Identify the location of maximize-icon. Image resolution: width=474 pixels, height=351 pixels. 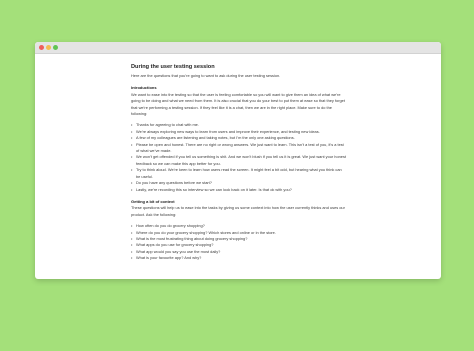
(55, 47).